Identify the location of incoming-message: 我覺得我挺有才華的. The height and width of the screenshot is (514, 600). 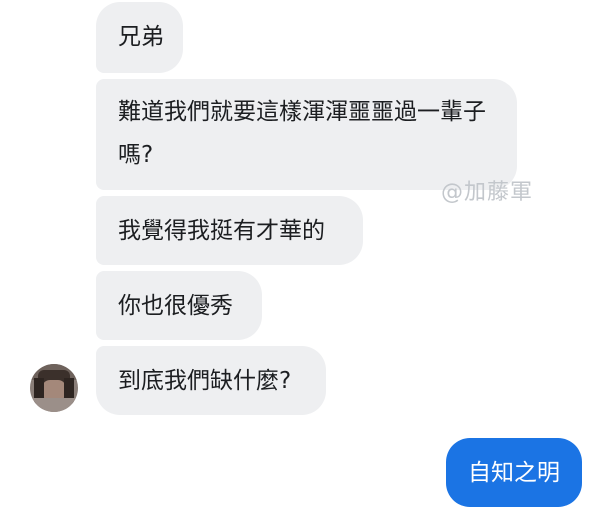
(229, 230).